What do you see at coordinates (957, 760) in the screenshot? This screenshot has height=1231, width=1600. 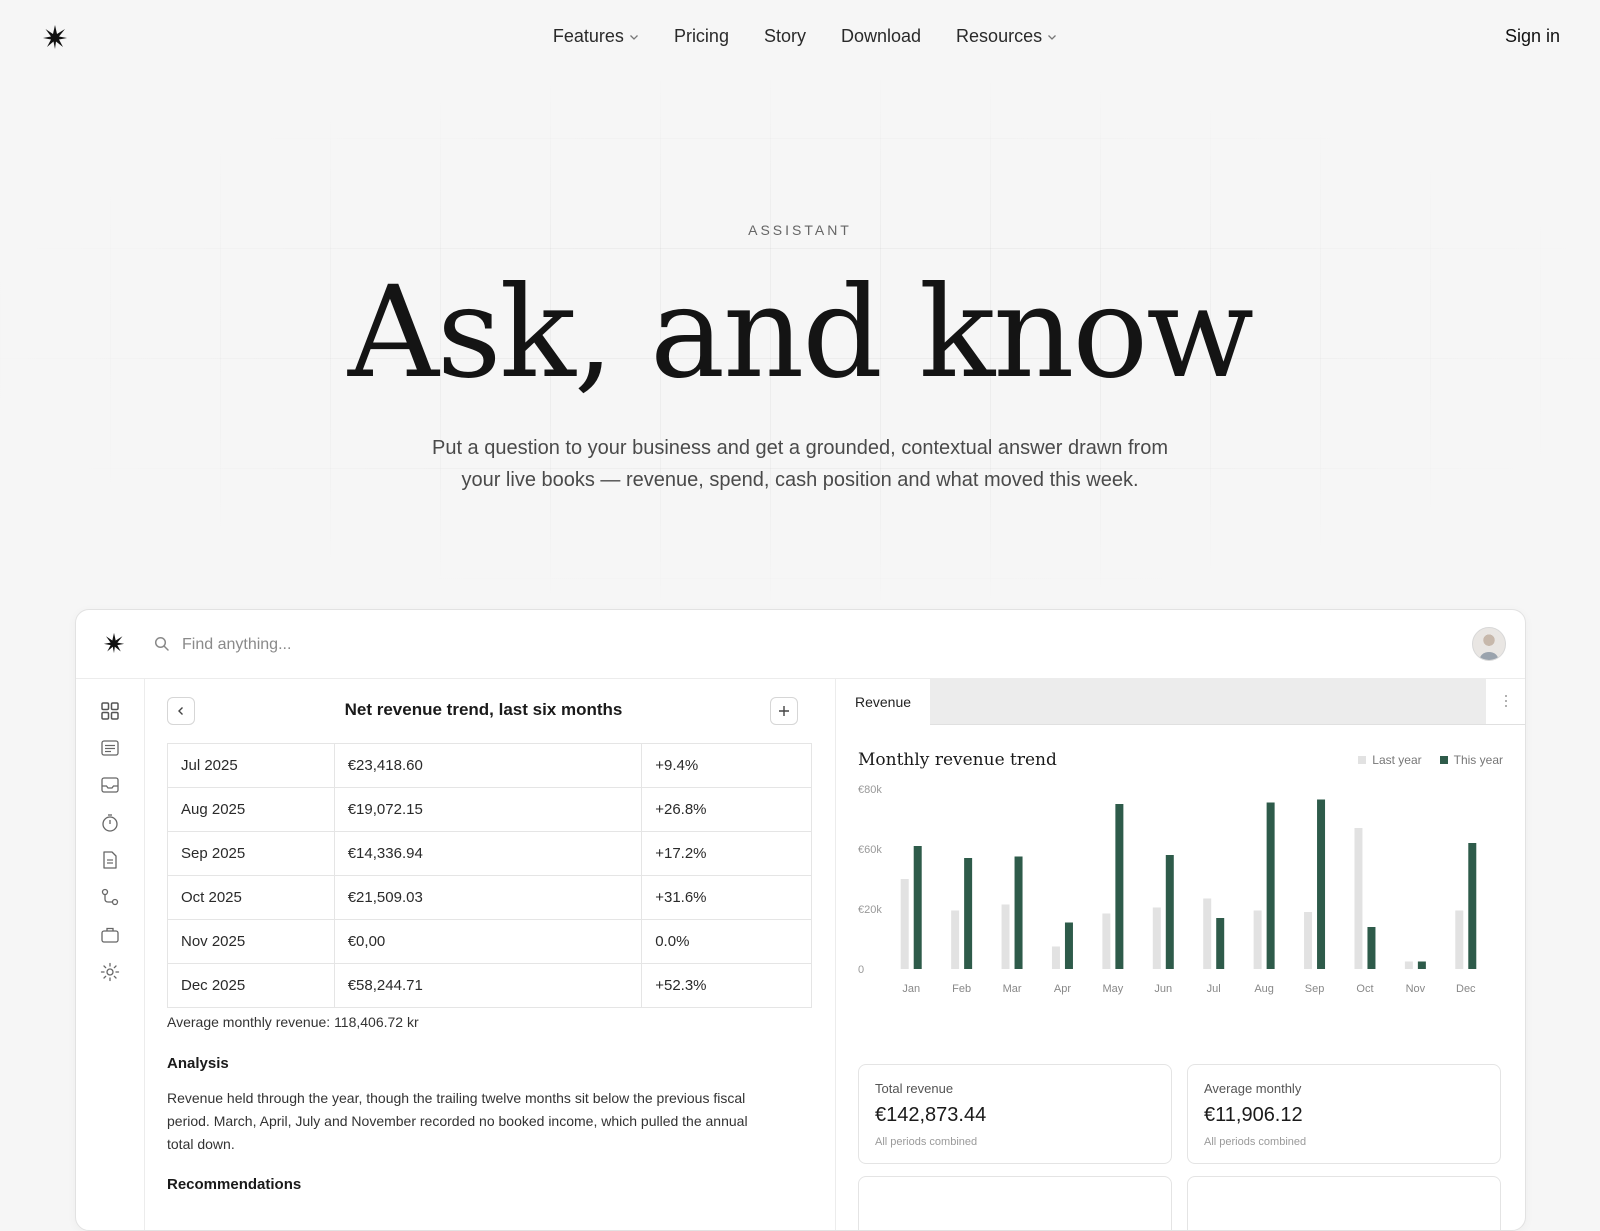 I see `chart-title: Monthly revenue trend` at bounding box center [957, 760].